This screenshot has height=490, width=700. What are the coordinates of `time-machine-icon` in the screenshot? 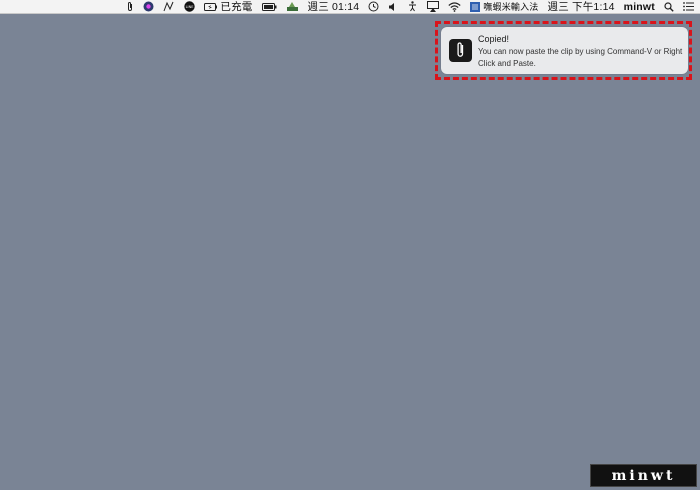 It's located at (373, 7).